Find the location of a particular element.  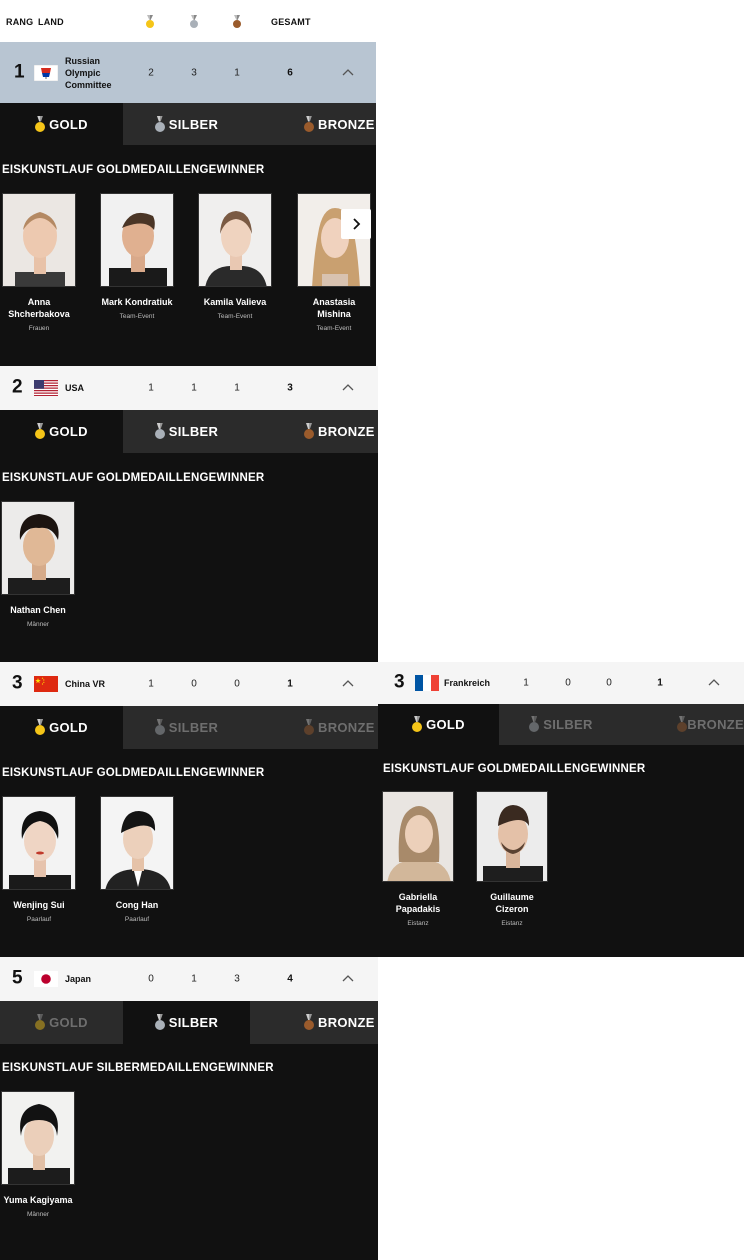

athlete-card: Kamila Valieva Team-Event is located at coordinates (235, 256).